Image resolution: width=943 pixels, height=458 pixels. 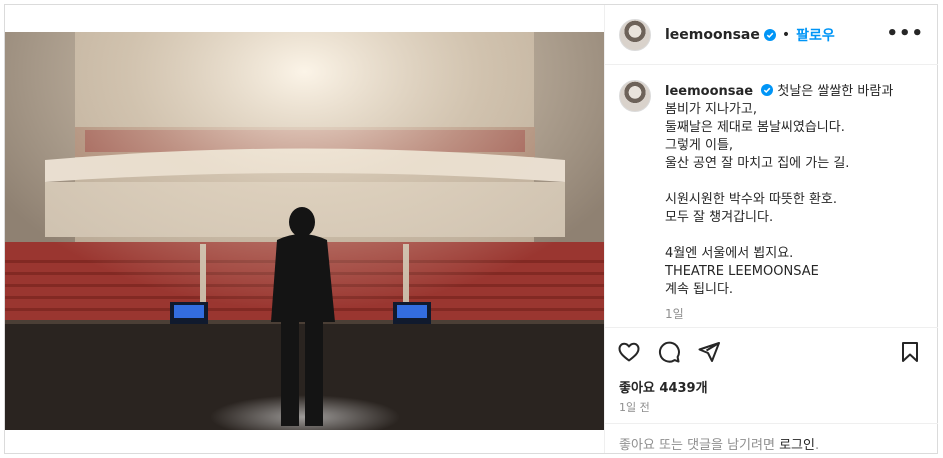 I want to click on login-prompt-text: 좋아요 또는 댓글을 남기려면, so click(x=699, y=445).